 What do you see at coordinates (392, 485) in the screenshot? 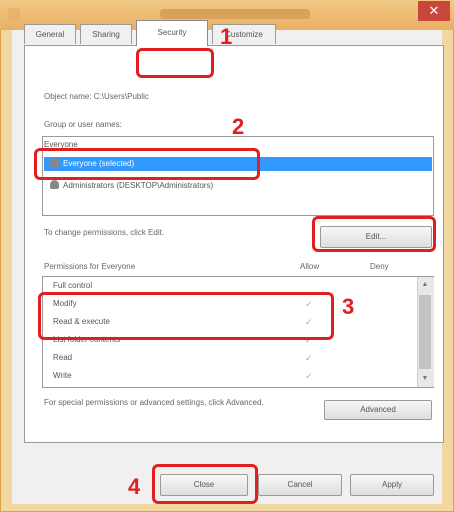
I see `apply-button: Apply` at bounding box center [392, 485].